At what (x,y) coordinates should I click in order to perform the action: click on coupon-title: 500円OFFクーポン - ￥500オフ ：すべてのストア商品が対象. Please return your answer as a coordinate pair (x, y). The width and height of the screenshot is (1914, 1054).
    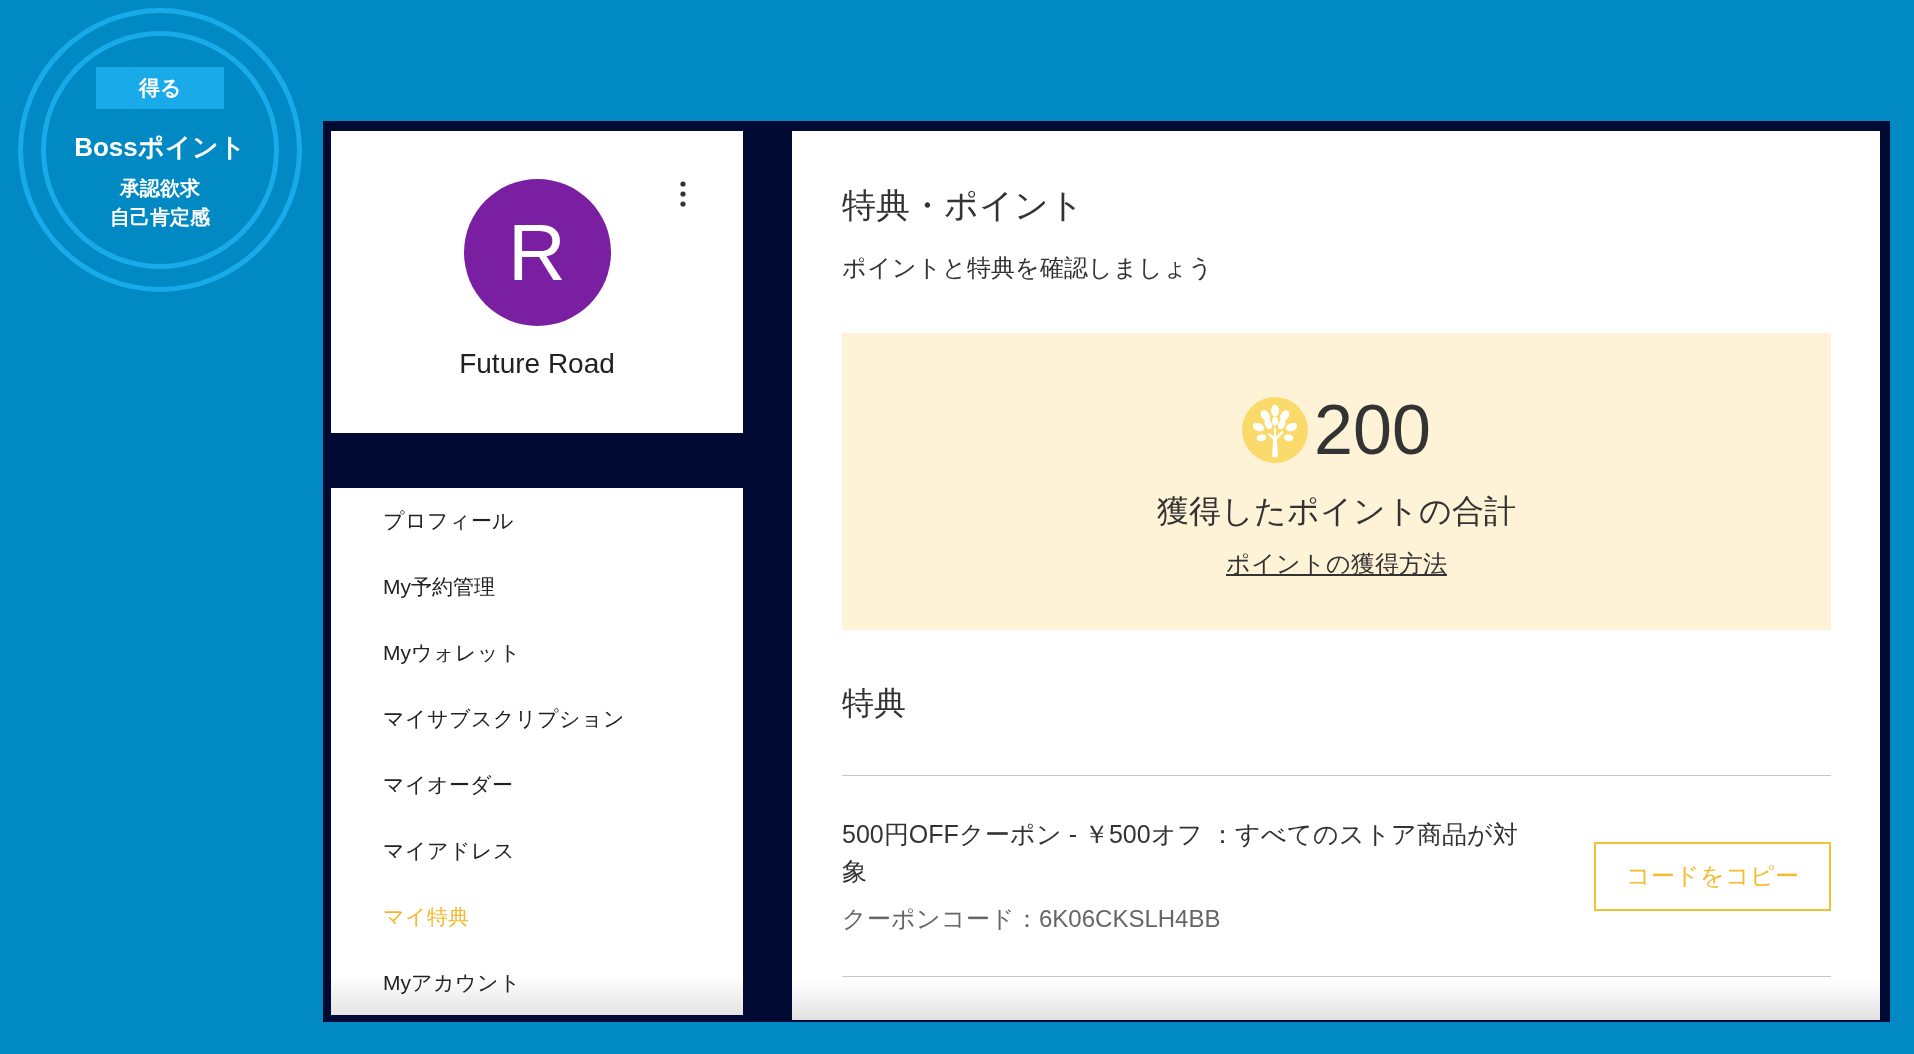
    Looking at the image, I should click on (1180, 853).